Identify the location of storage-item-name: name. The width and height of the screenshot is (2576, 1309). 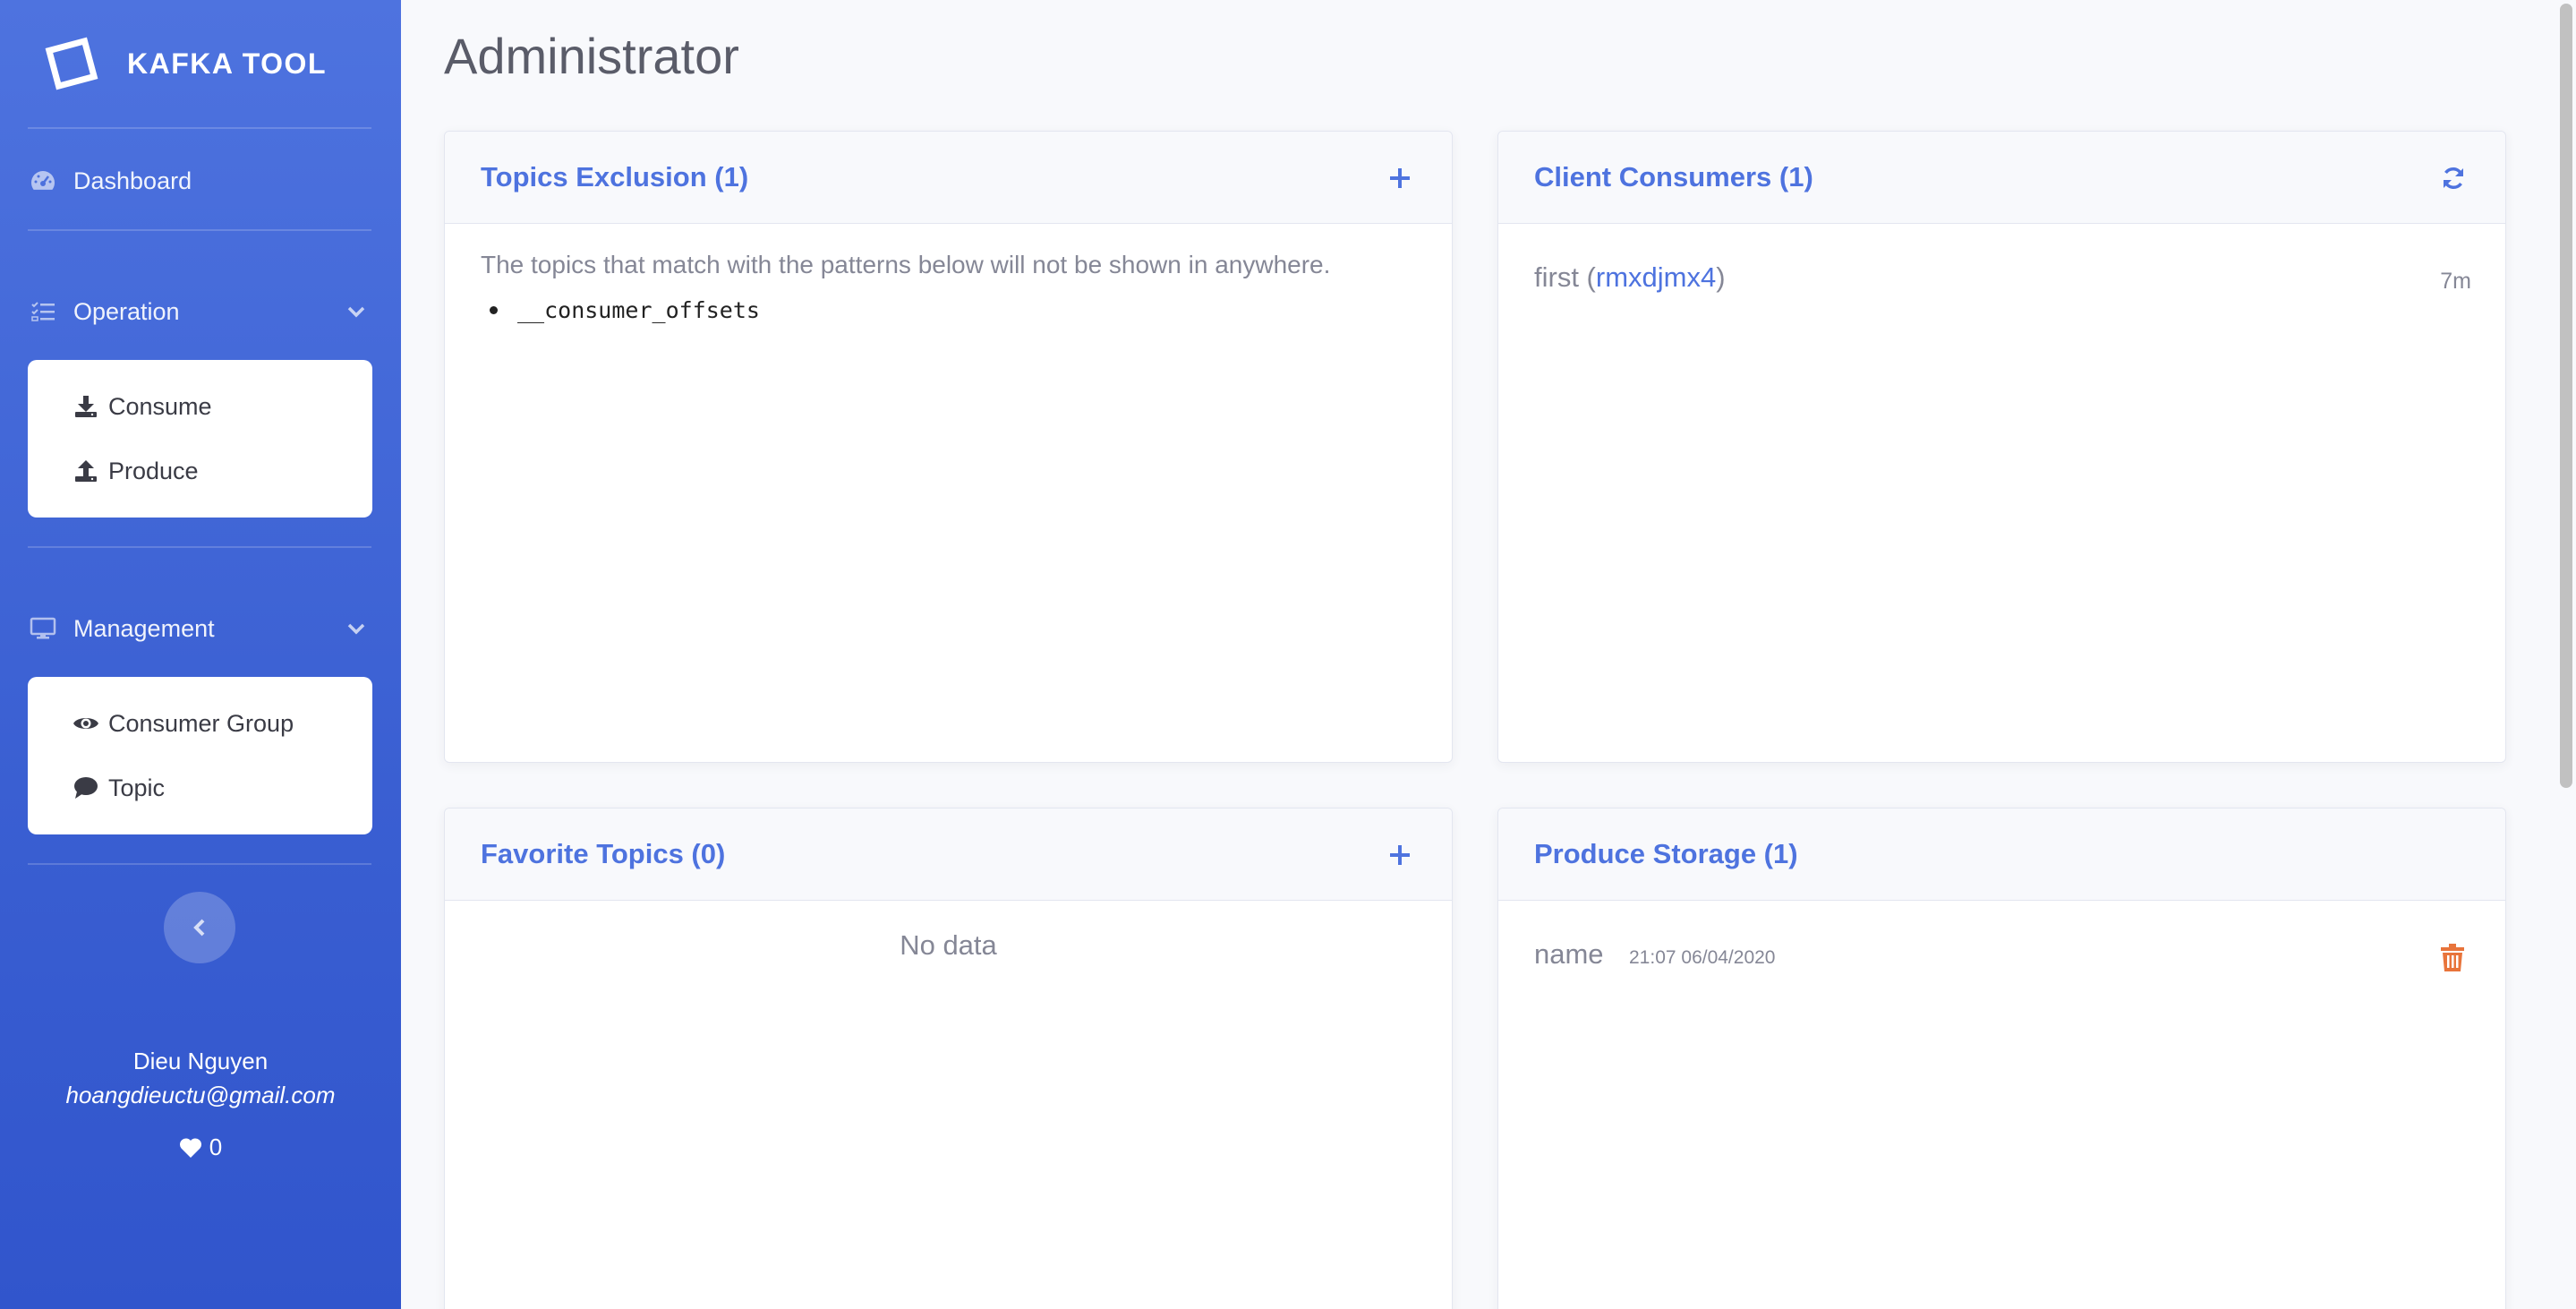
(1569, 954).